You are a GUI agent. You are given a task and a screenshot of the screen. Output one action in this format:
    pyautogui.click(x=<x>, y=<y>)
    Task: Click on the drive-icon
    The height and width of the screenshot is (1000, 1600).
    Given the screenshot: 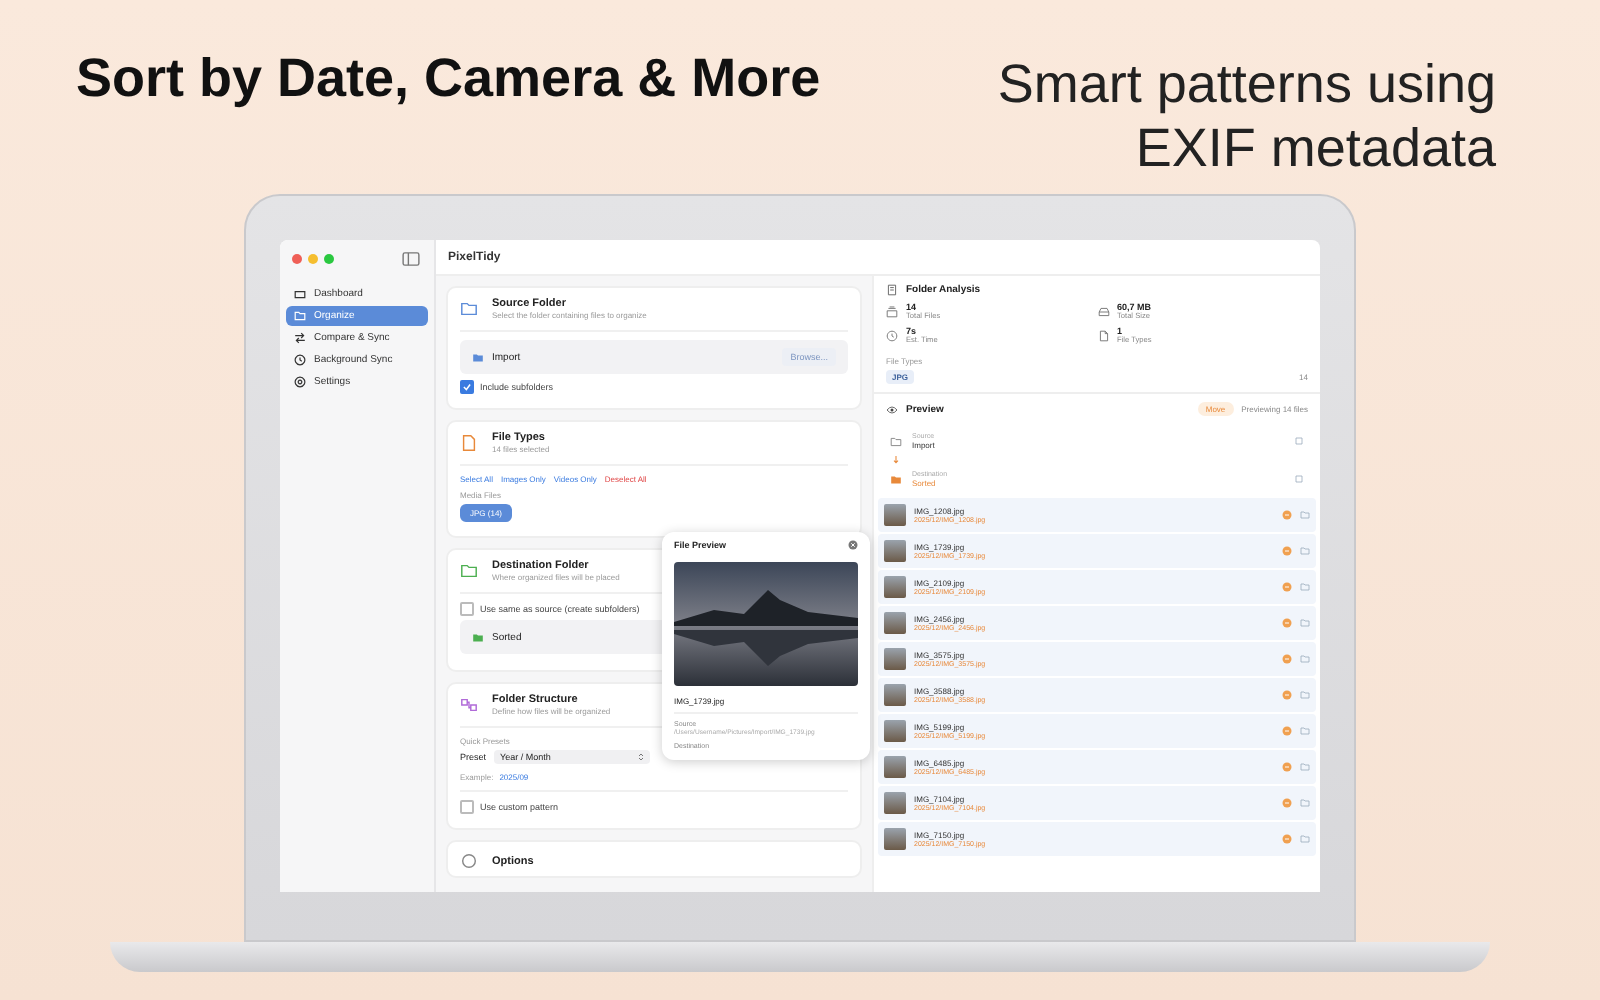 What is the action you would take?
    pyautogui.click(x=1103, y=311)
    